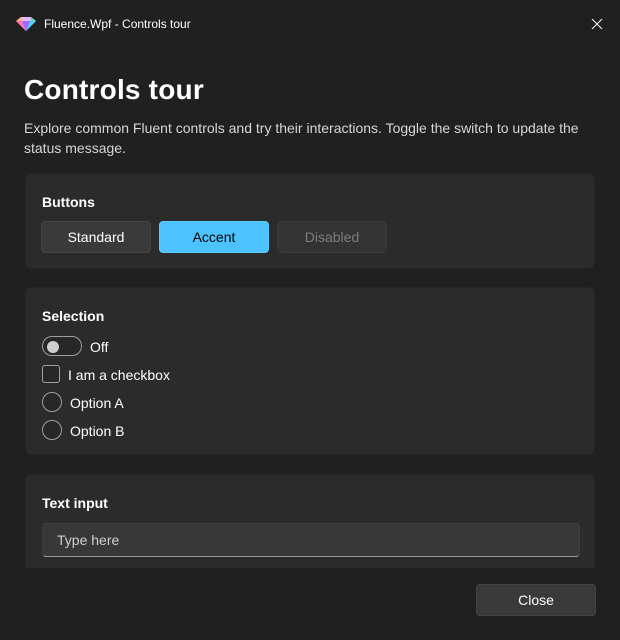 The image size is (620, 640). What do you see at coordinates (26, 24) in the screenshot?
I see `fluence-gem-icon` at bounding box center [26, 24].